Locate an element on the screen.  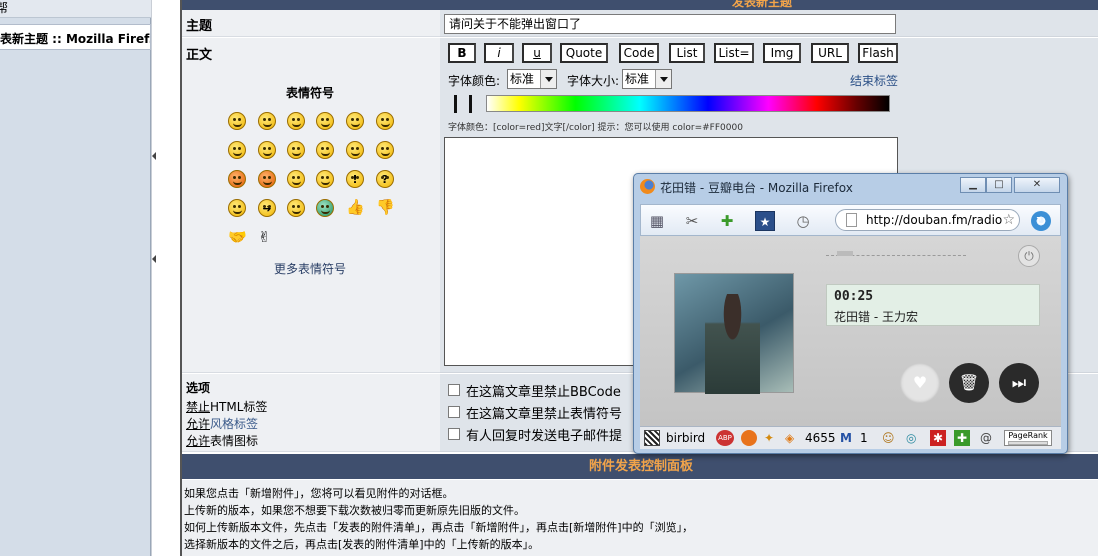
emoticon-shocked-icon is located at coordinates (355, 121).